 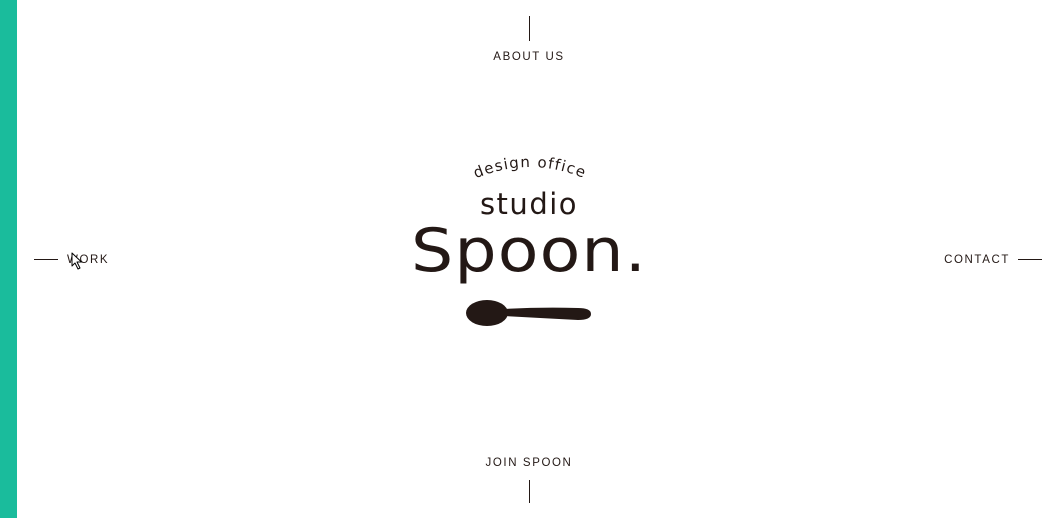 What do you see at coordinates (529, 463) in the screenshot?
I see `nav-link-join-spoon: JOIN SPOON` at bounding box center [529, 463].